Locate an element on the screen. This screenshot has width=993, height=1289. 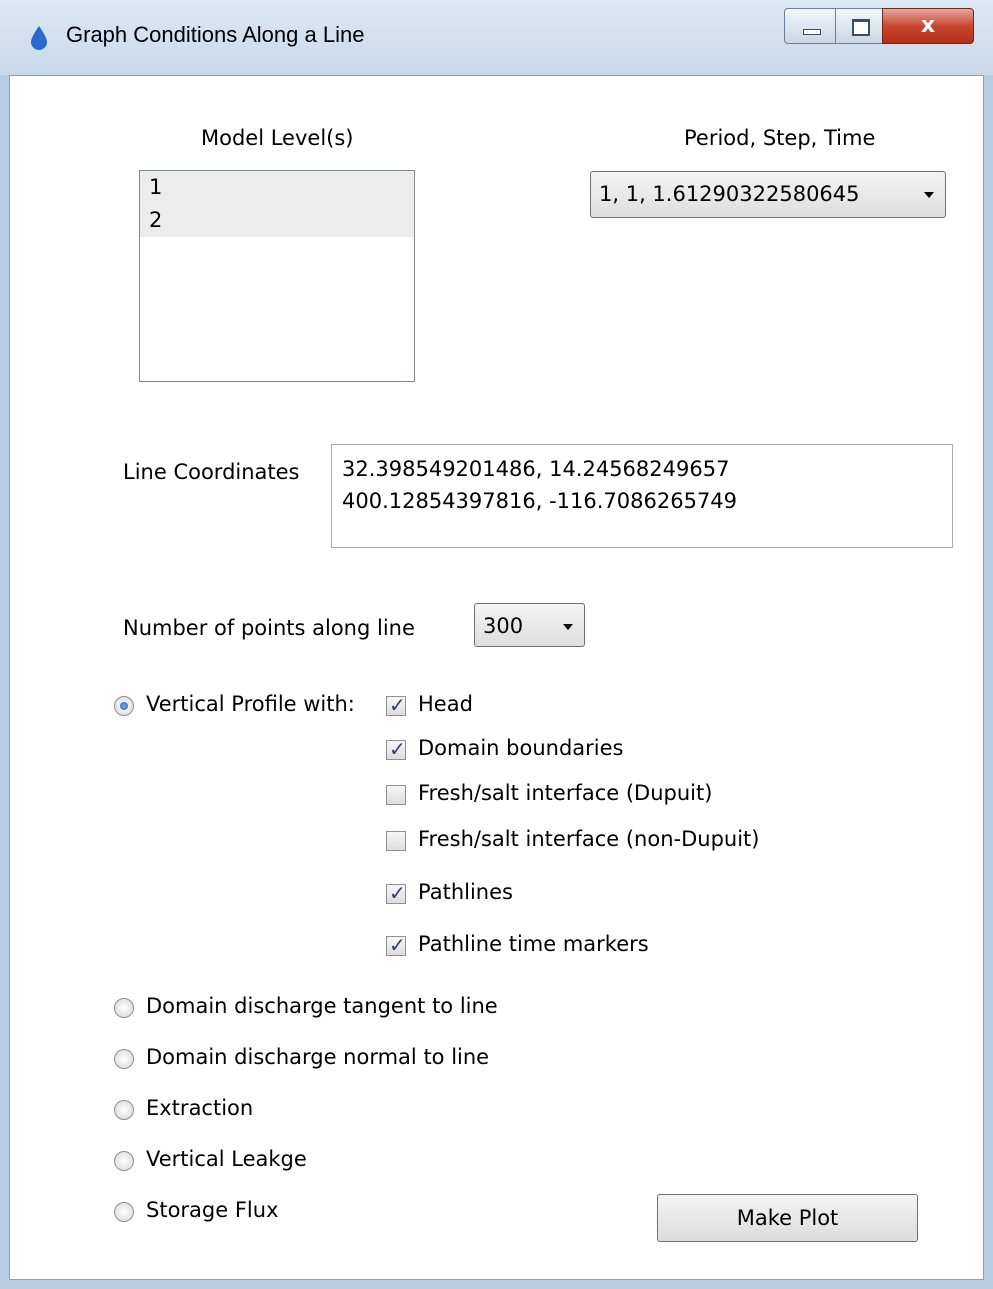
window-controls: x is located at coordinates (882, 26).